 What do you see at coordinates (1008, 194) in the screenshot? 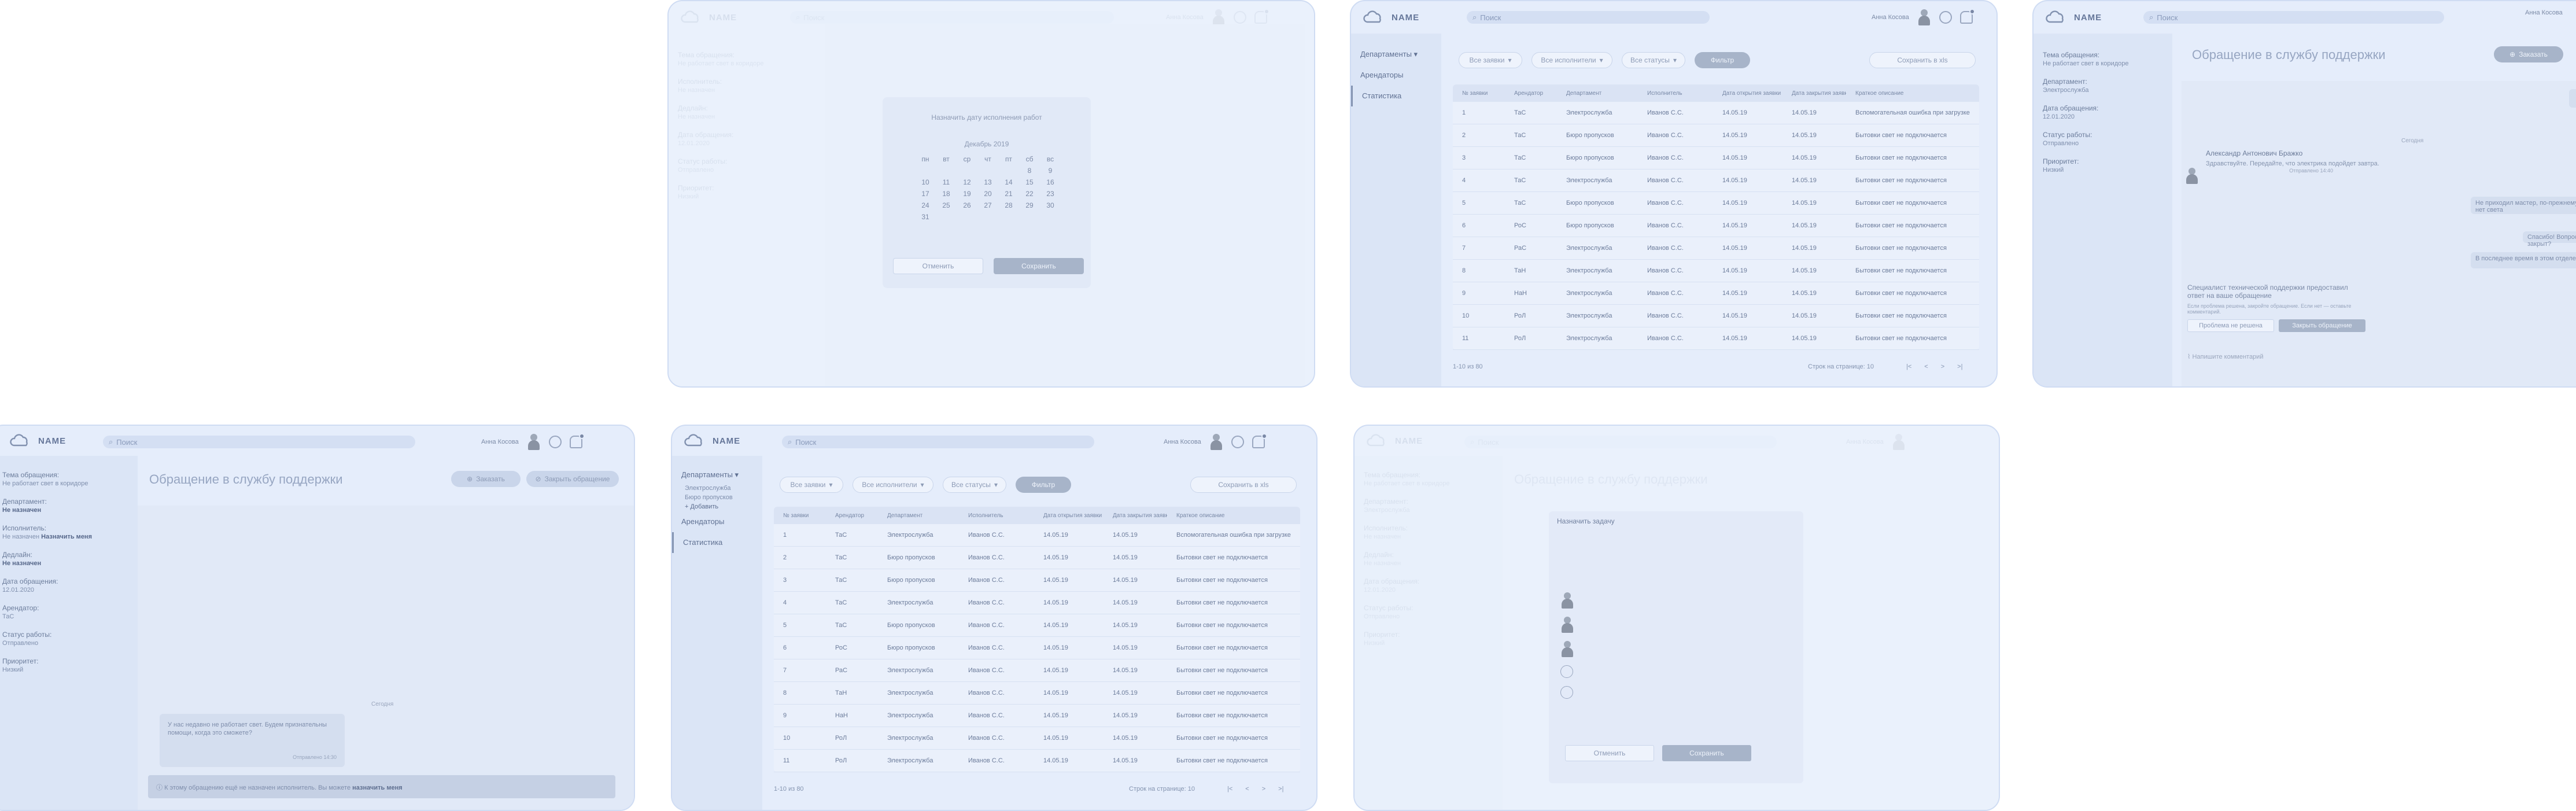
I see `calendar-day: 21` at bounding box center [1008, 194].